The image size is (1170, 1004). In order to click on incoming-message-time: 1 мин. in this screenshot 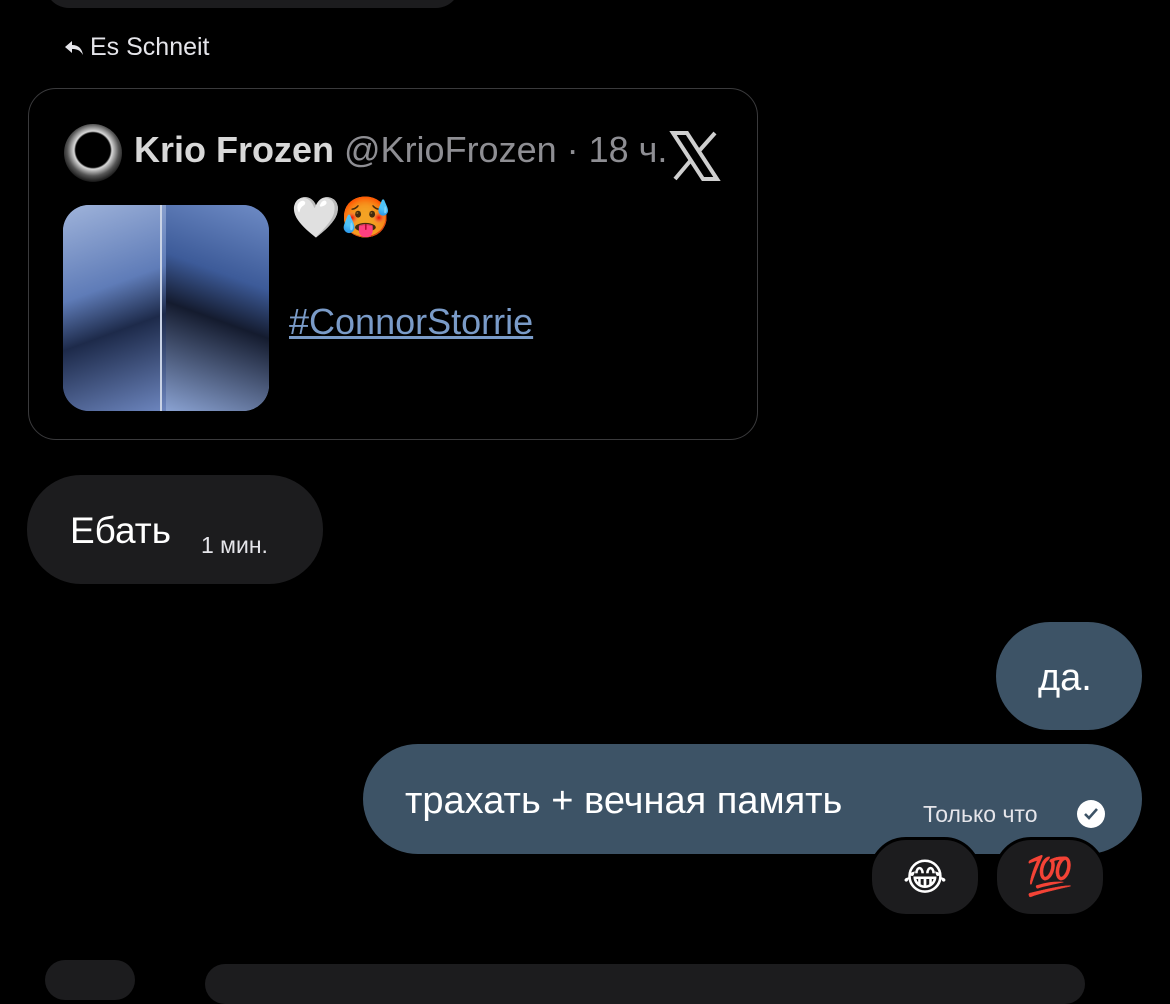, I will do `click(234, 545)`.